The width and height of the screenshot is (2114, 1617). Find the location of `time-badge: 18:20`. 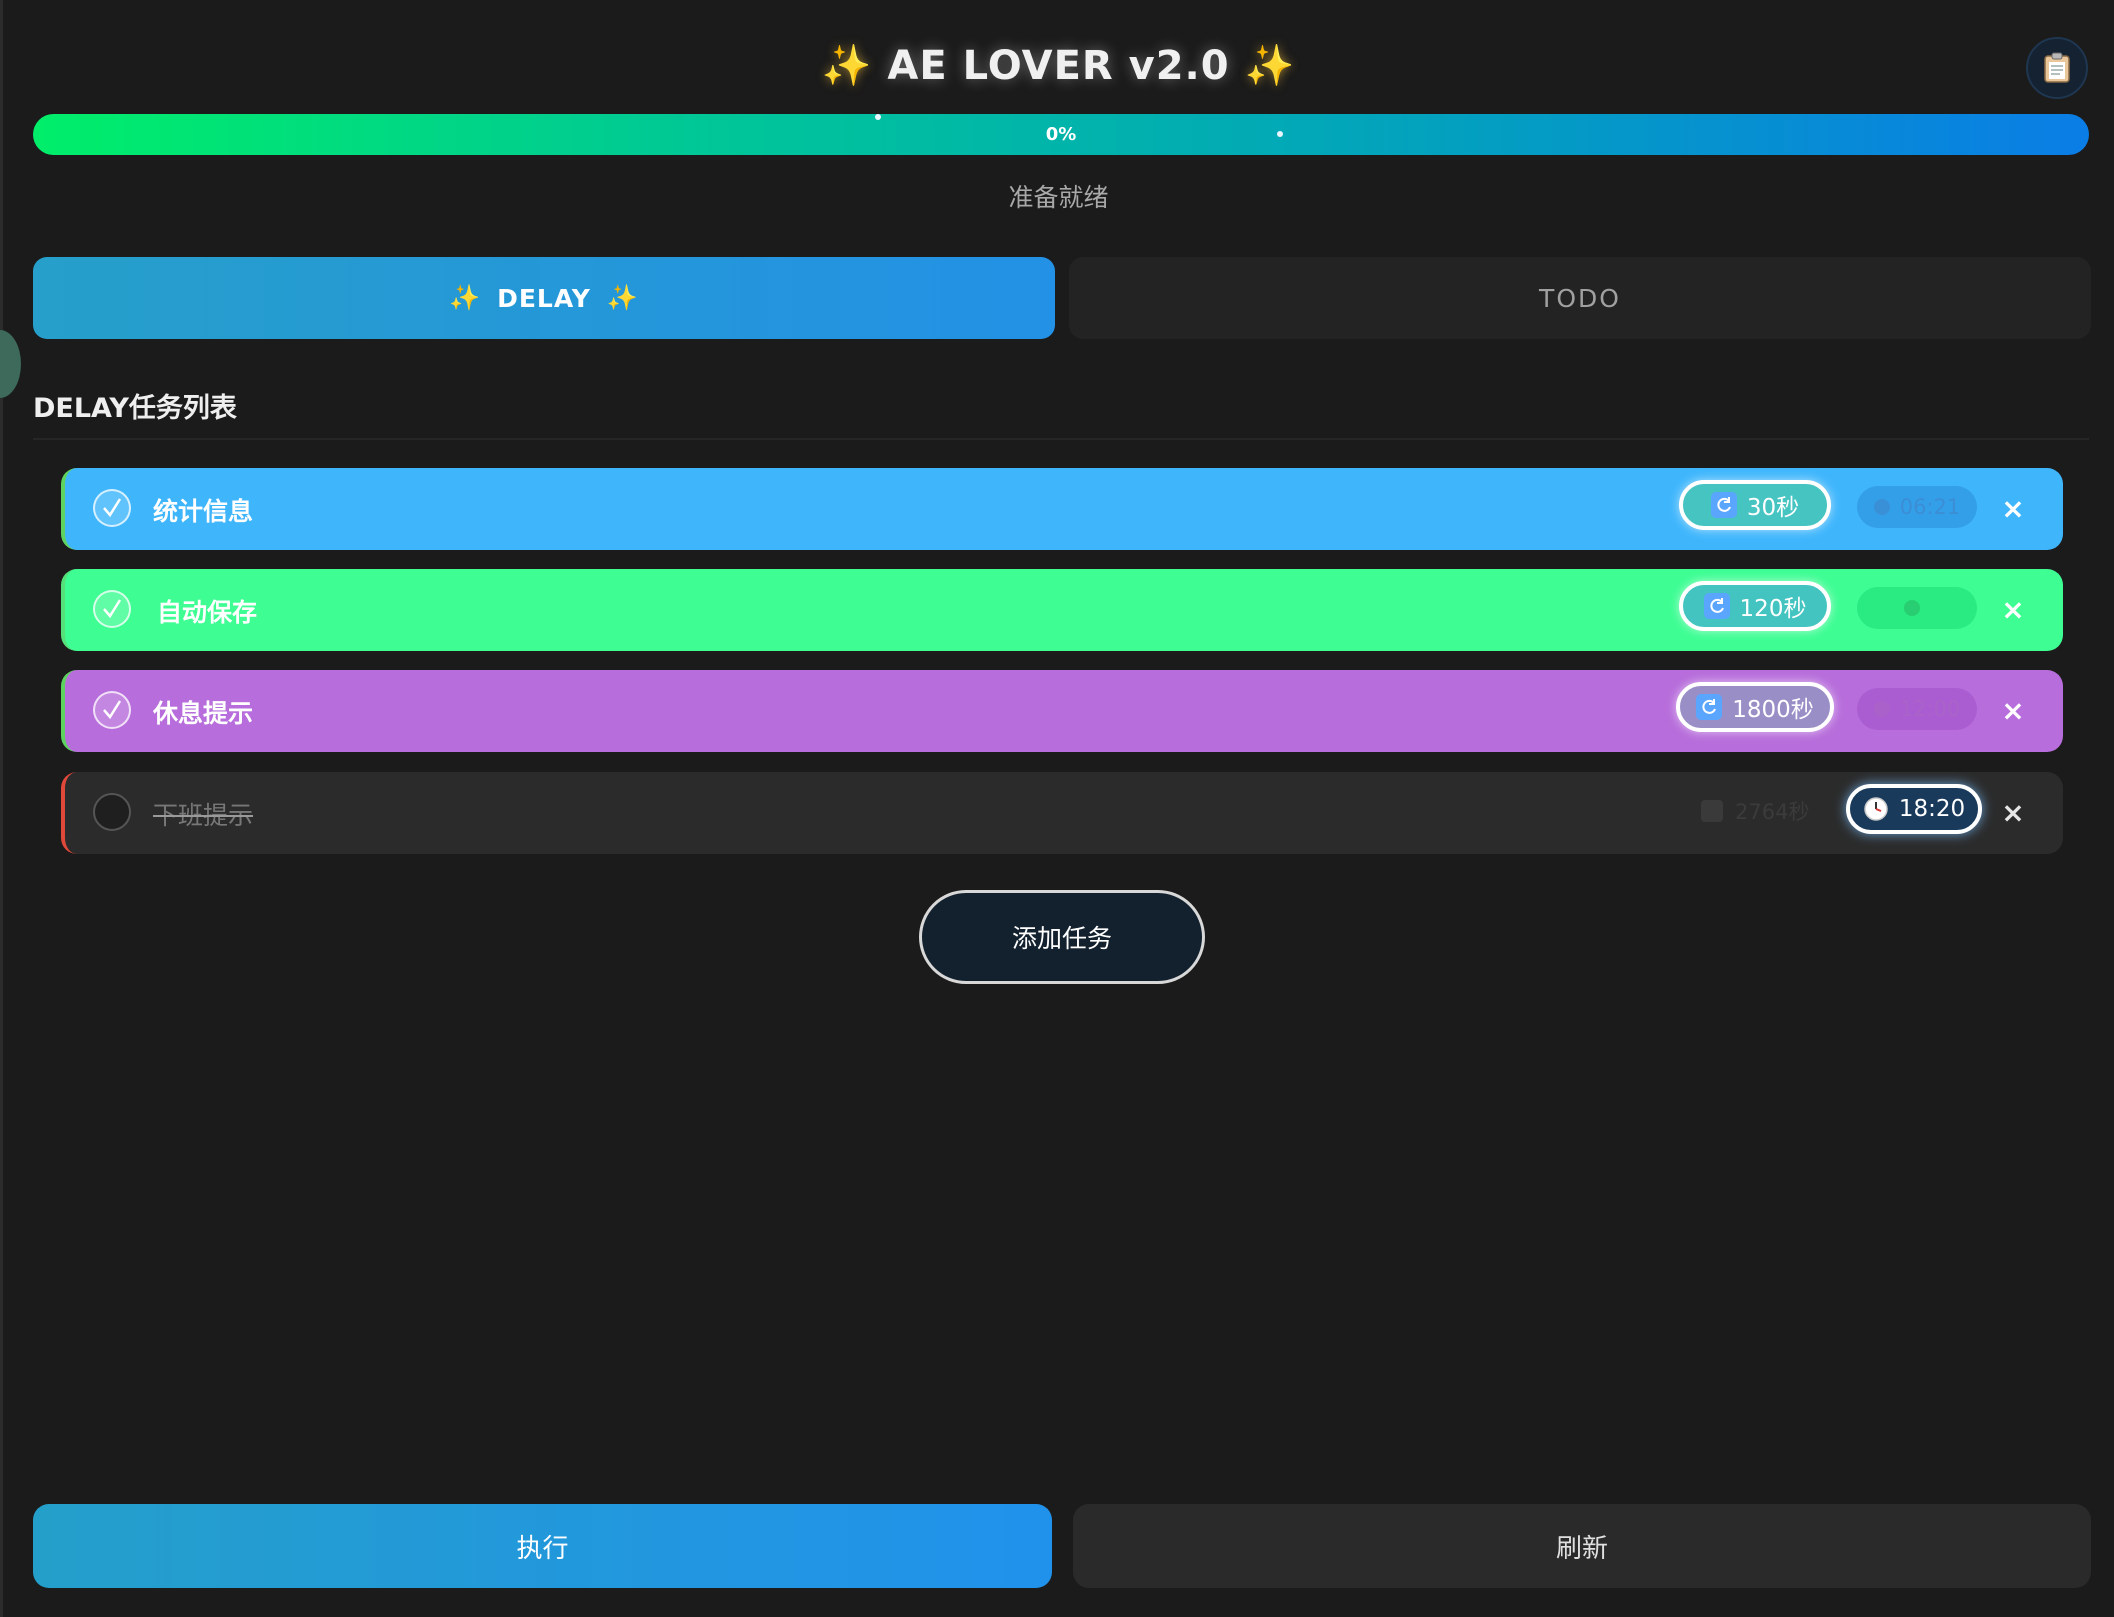

time-badge: 18:20 is located at coordinates (1914, 809).